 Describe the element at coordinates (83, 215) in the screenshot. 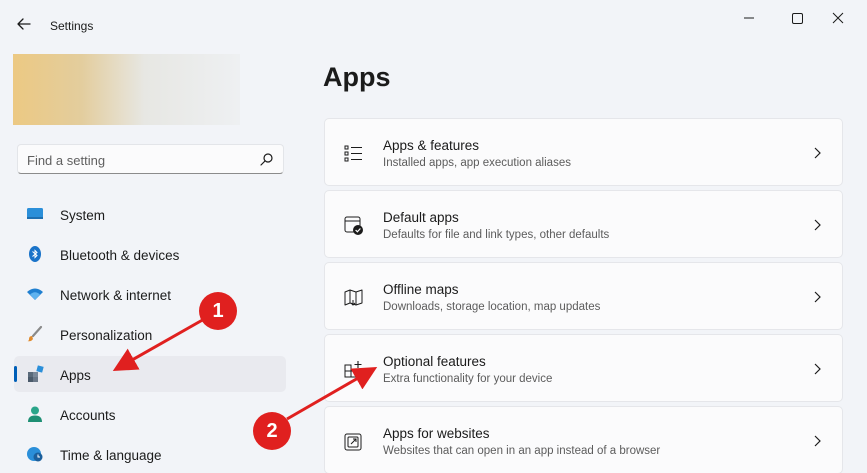

I see `sidebar-item-label: System` at that location.